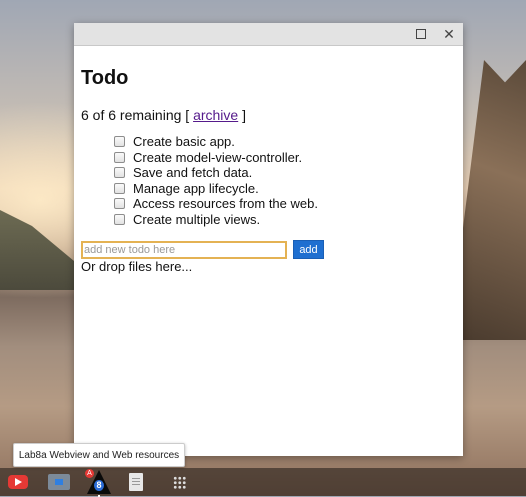 This screenshot has width=526, height=497. What do you see at coordinates (196, 188) in the screenshot?
I see `todo-label: Manage app lifecycle.` at bounding box center [196, 188].